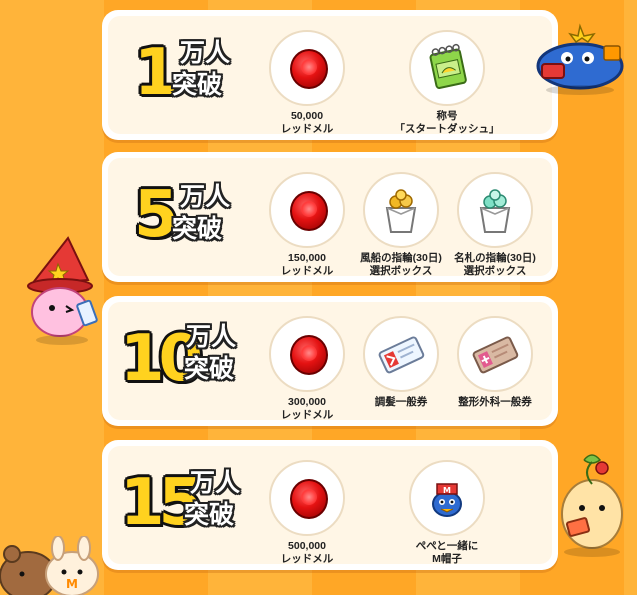  I want to click on reward-label: 名札の指輪(30日), so click(495, 258).